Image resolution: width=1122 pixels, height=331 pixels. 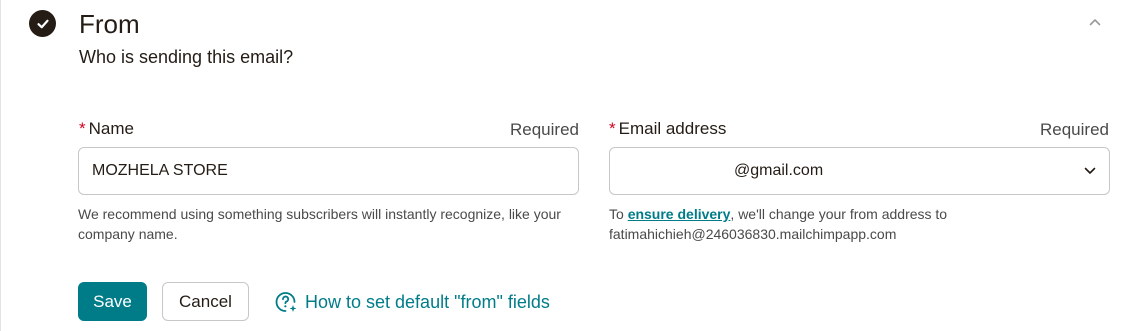 What do you see at coordinates (42, 23) in the screenshot?
I see `checkmark-circle-icon` at bounding box center [42, 23].